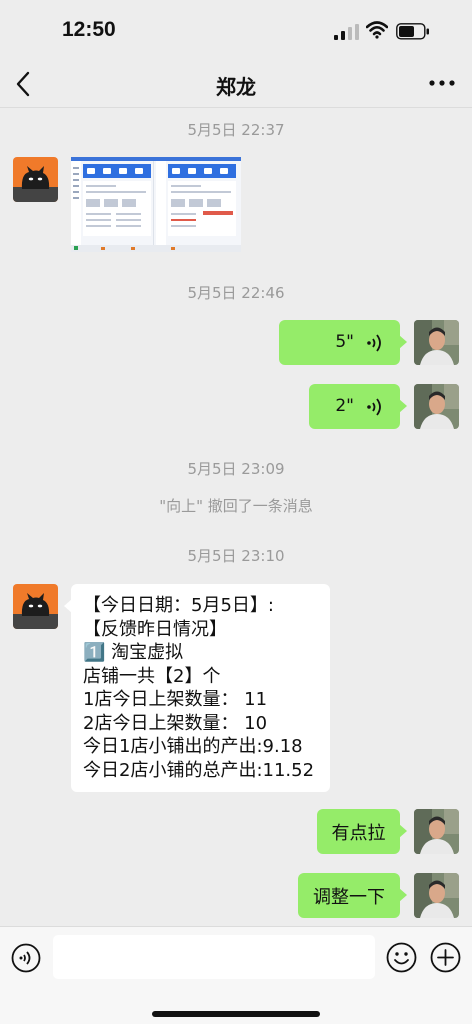  I want to click on emoji-icon, so click(401, 957).